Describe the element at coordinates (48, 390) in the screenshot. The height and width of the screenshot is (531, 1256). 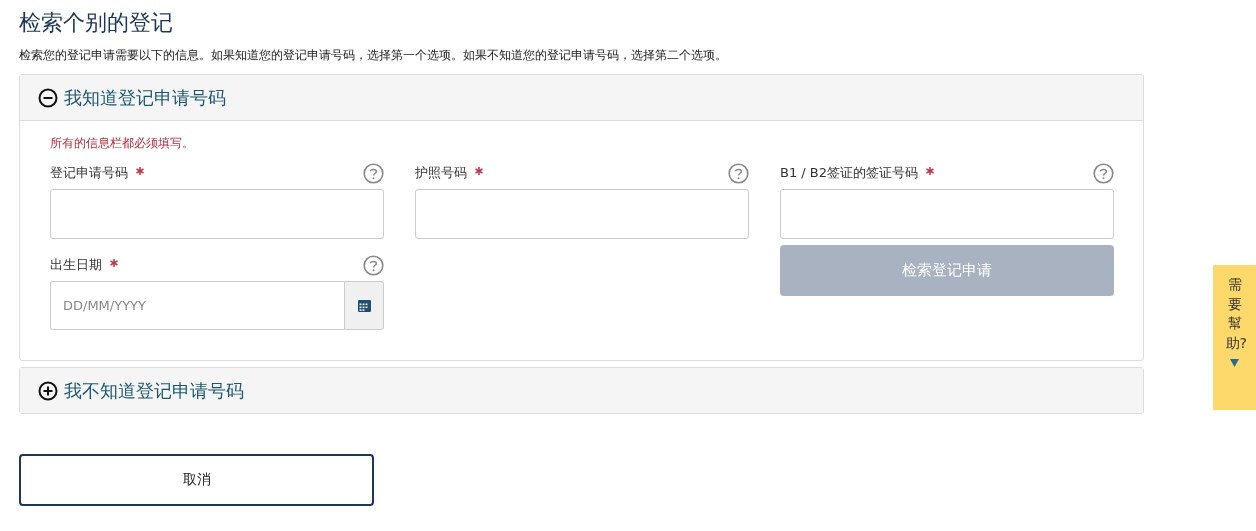
I see `plus-circle-icon` at that location.